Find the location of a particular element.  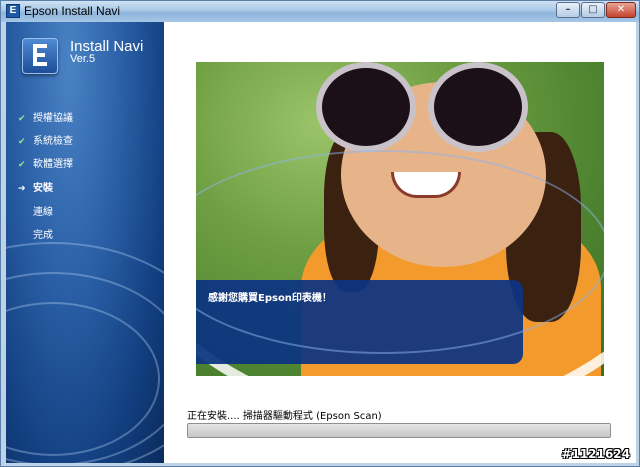

install-status-text: 正在安裝.... 掃描器驅動程式 (Epson Scan) is located at coordinates (284, 416).